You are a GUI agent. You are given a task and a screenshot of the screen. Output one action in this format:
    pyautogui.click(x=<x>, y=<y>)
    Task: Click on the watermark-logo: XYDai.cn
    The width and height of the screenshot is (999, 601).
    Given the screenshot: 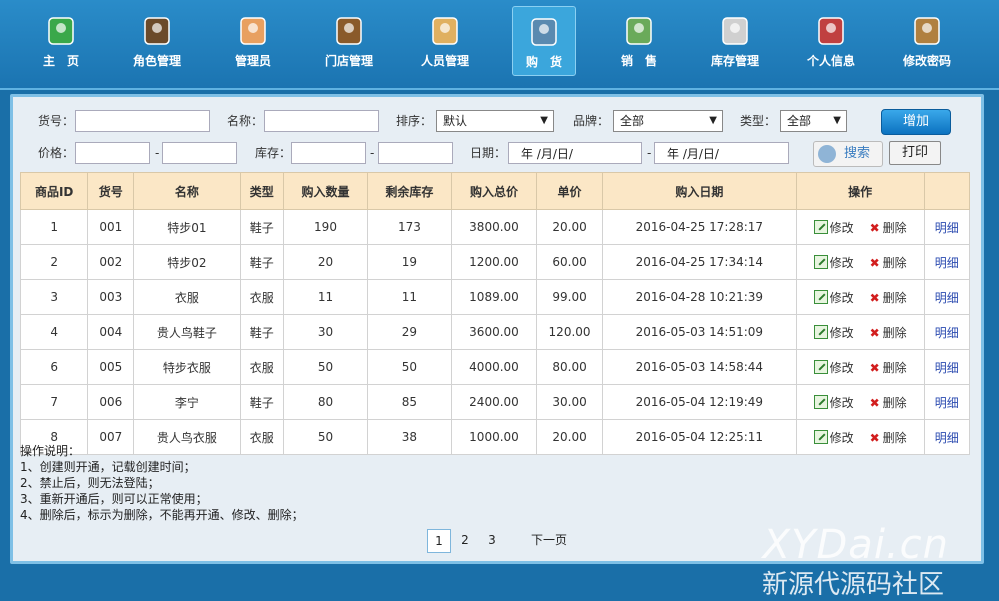 What is the action you would take?
    pyautogui.click(x=855, y=545)
    